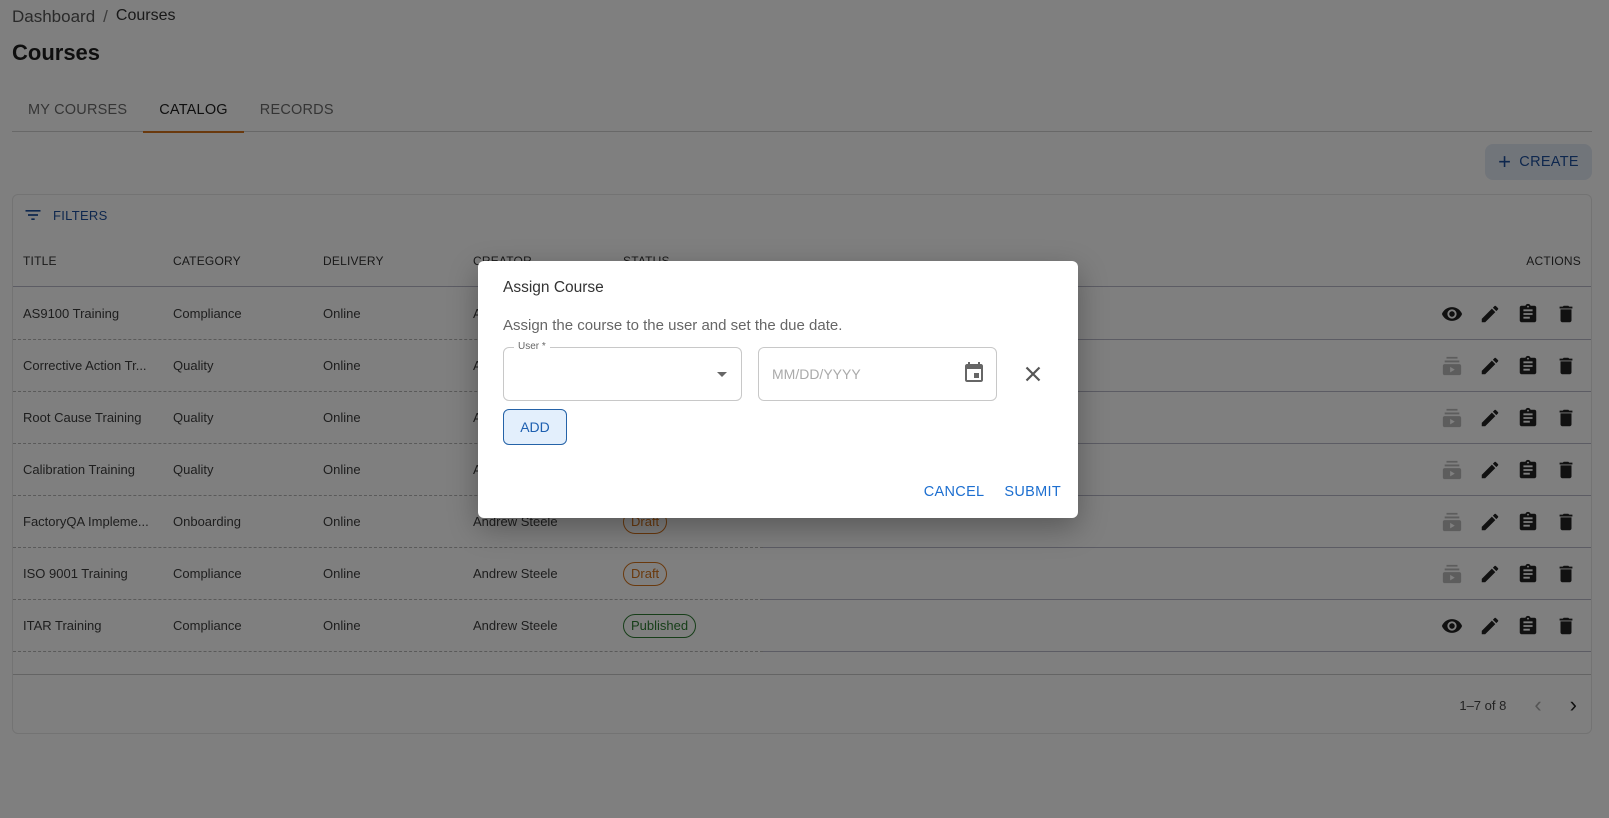 The height and width of the screenshot is (818, 1609). I want to click on calendar-icon, so click(974, 373).